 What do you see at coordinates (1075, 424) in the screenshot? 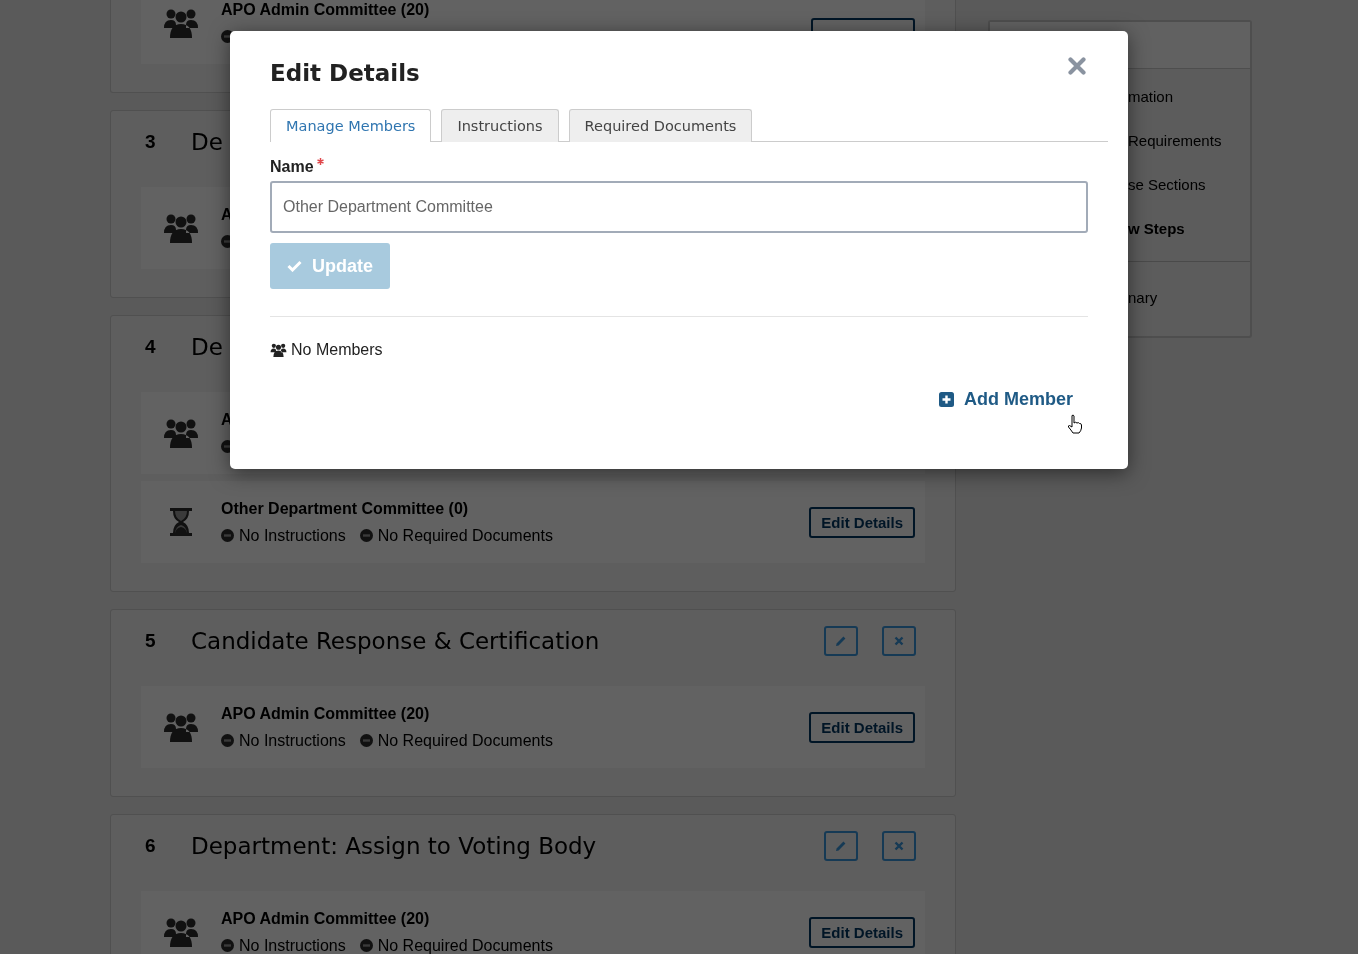
I see `hand-cursor-icon` at bounding box center [1075, 424].